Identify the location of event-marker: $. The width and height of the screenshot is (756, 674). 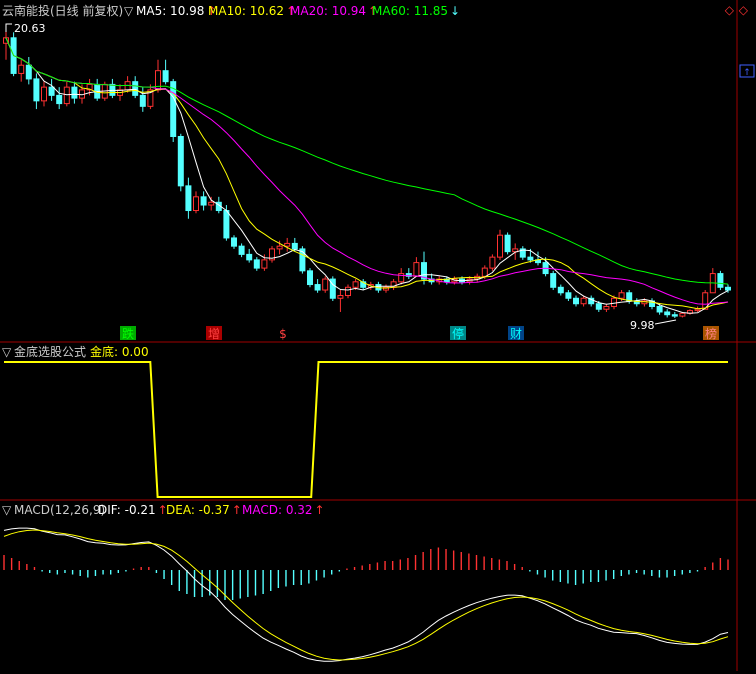
(283, 334).